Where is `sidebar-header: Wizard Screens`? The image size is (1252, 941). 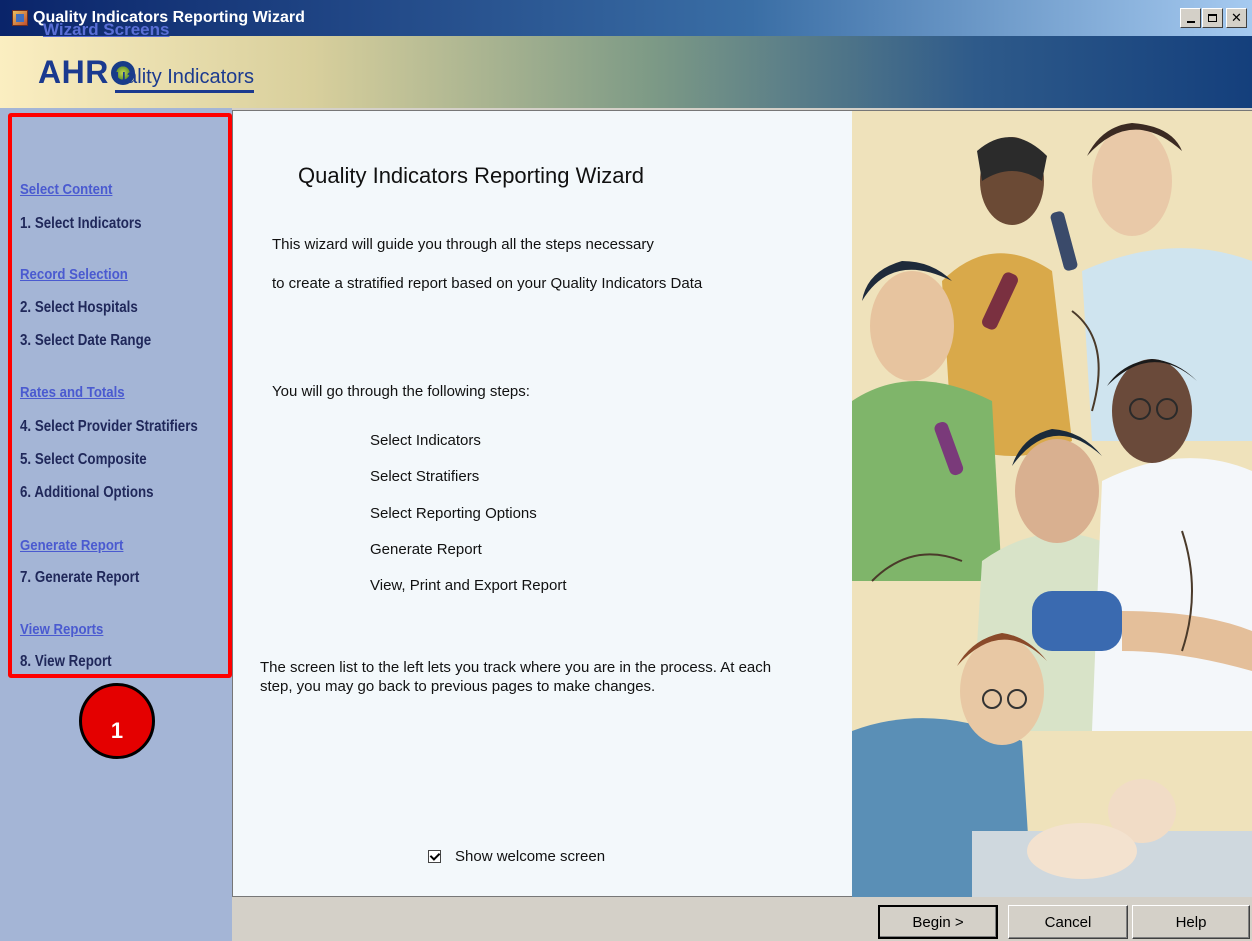
sidebar-header: Wizard Screens is located at coordinates (106, 30).